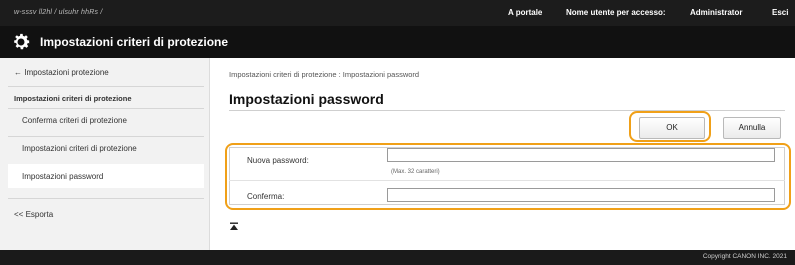 The width and height of the screenshot is (795, 265). Describe the element at coordinates (672, 128) in the screenshot. I see `ok-button: OK` at that location.